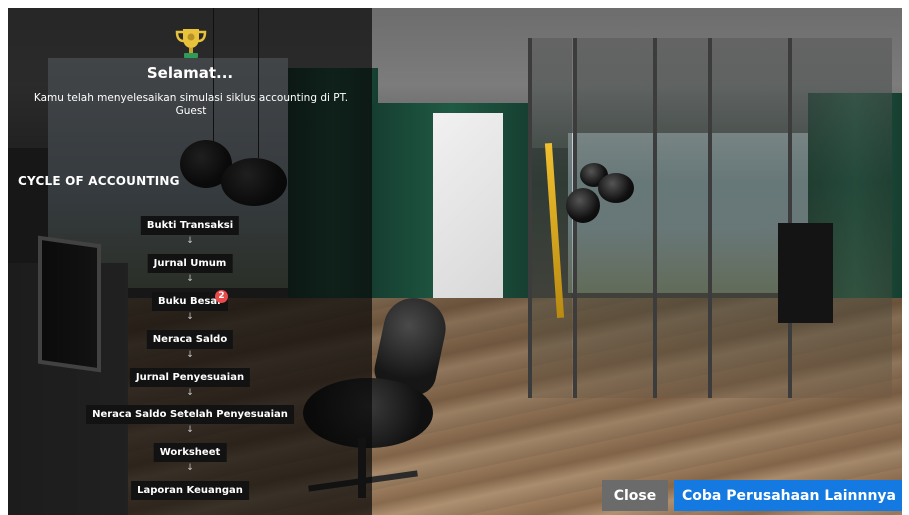 The height and width of the screenshot is (515, 909). Describe the element at coordinates (191, 43) in the screenshot. I see `trophy-icon` at that location.